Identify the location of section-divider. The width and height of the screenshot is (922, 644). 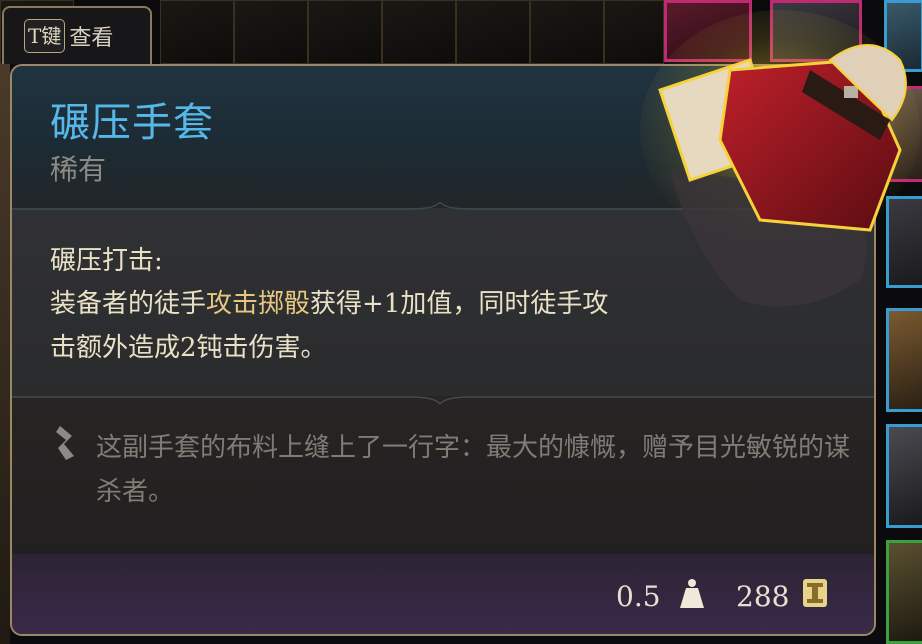
(443, 400).